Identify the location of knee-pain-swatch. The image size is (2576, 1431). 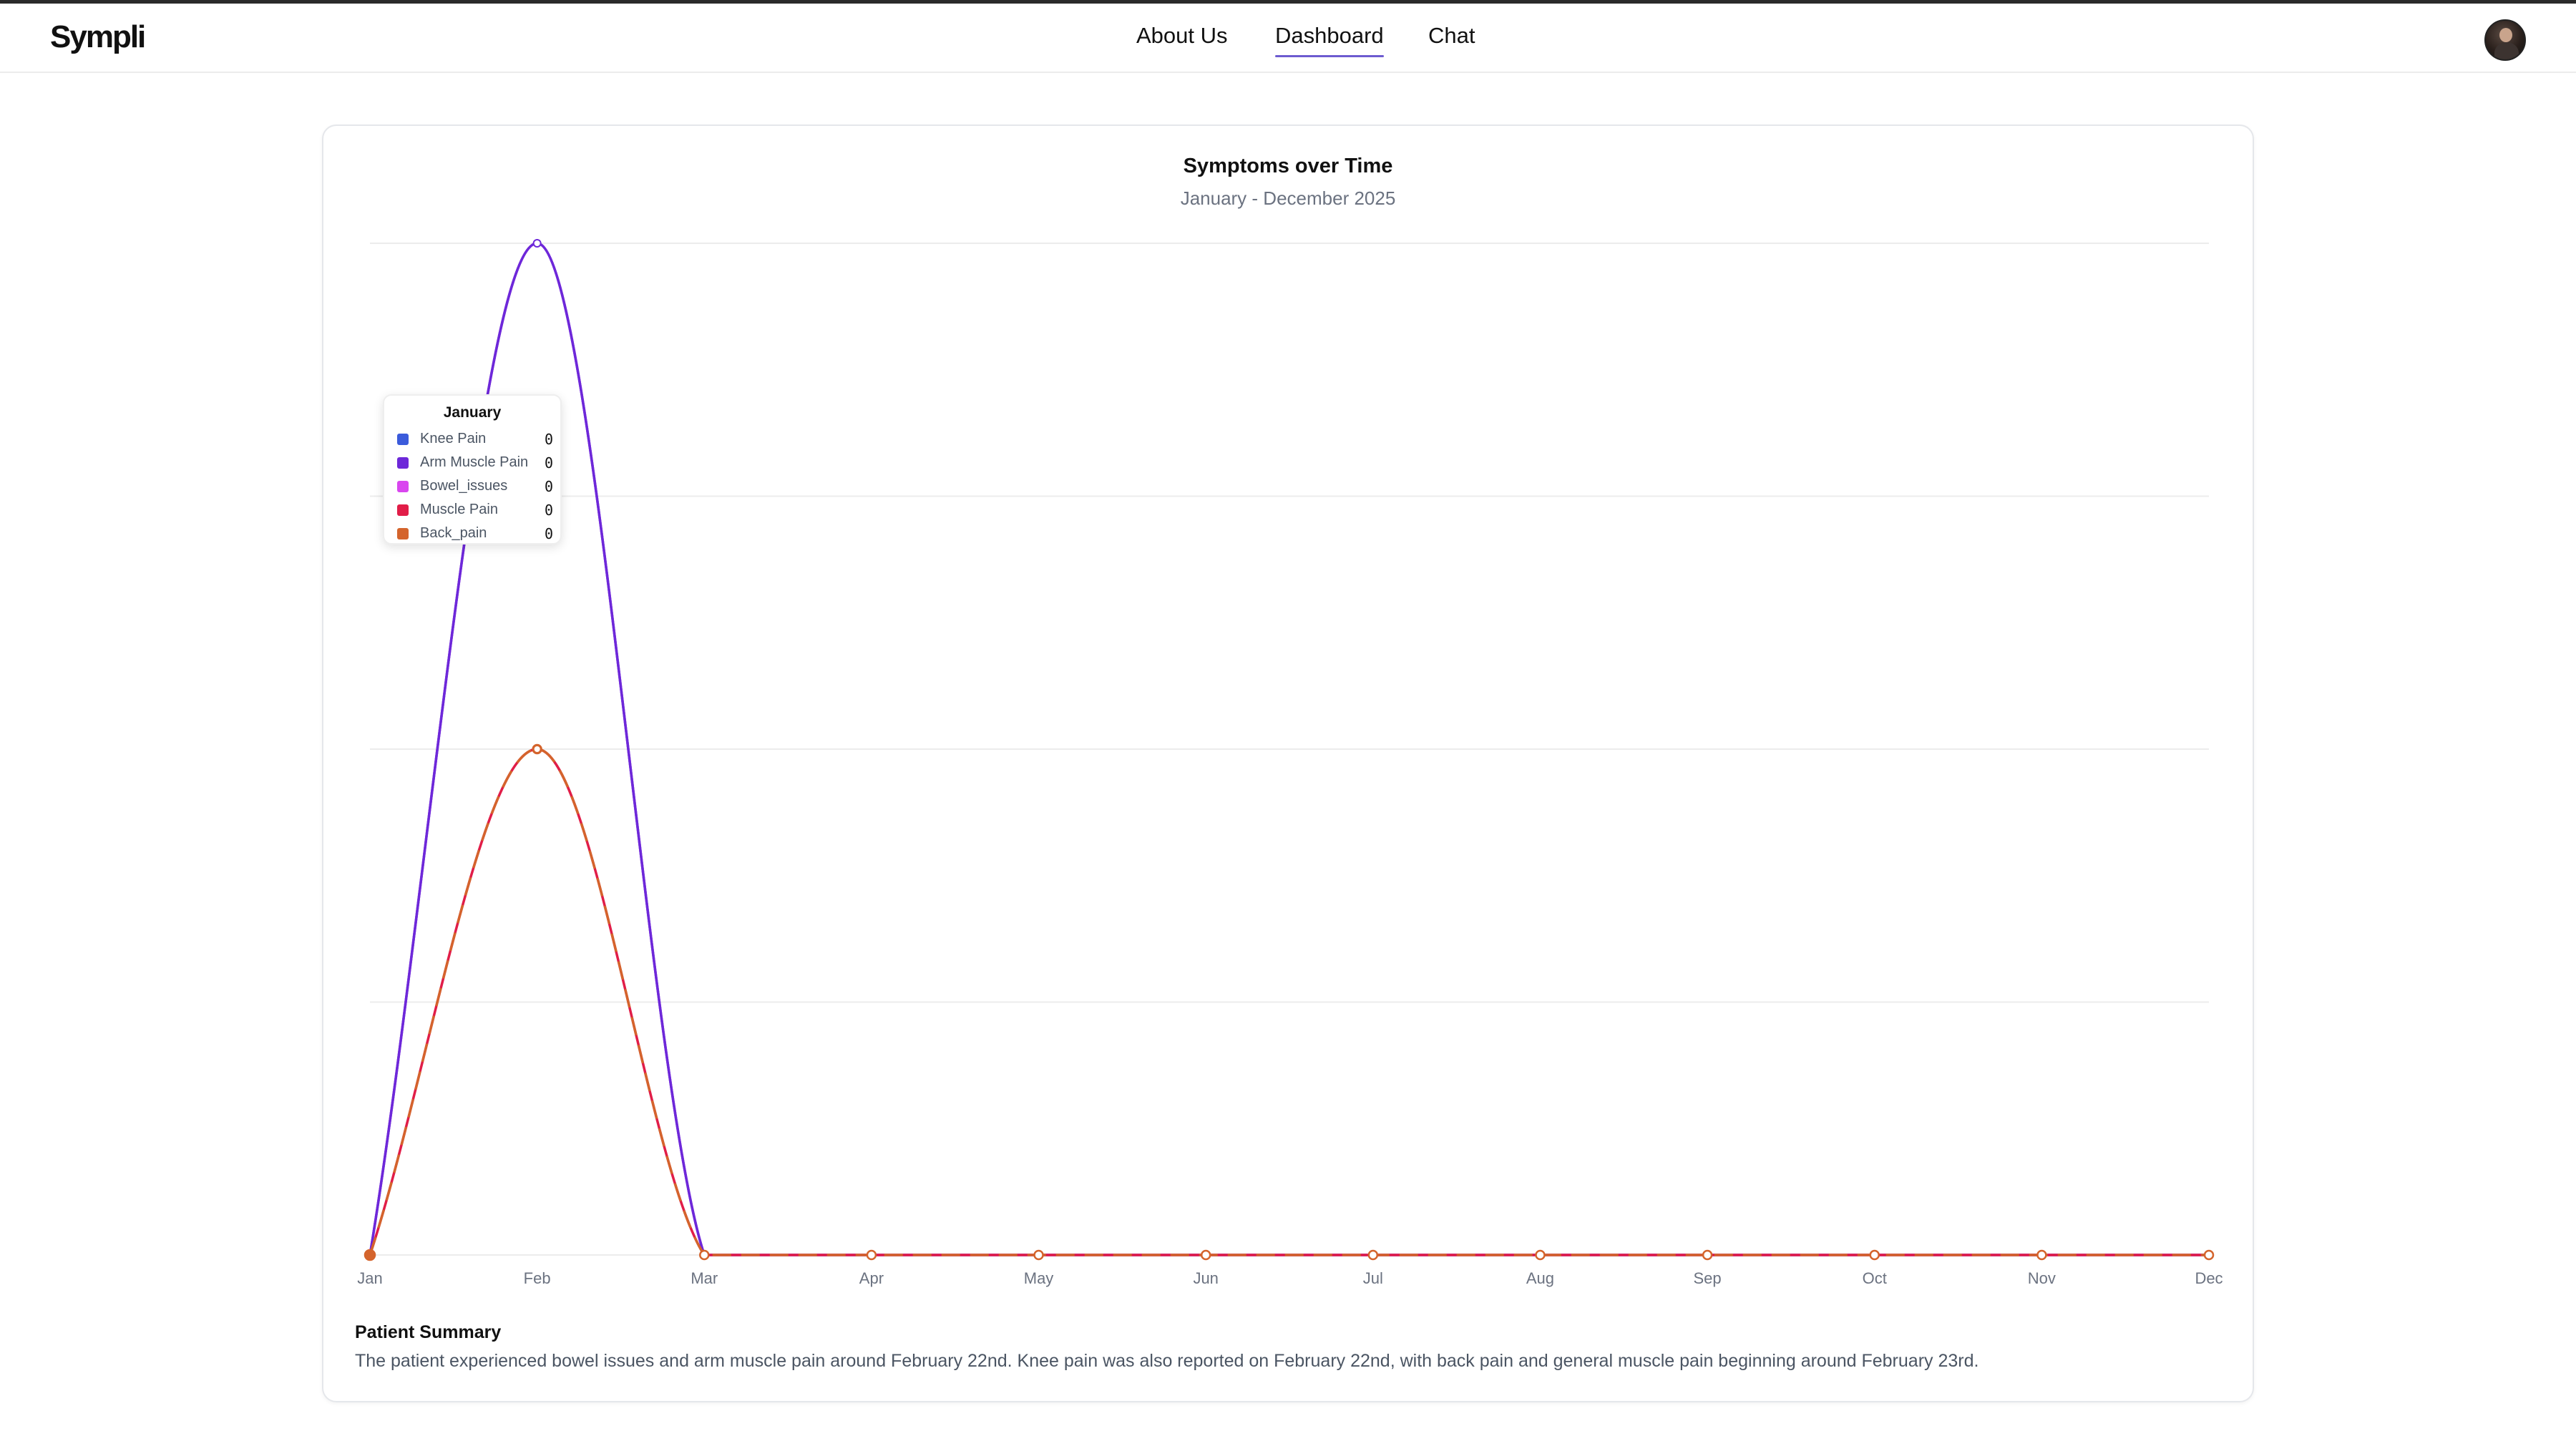
(403, 439).